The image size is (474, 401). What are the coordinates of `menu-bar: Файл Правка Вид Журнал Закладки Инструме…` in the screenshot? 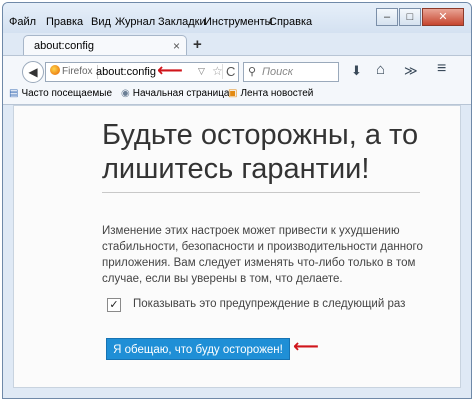 It's located at (237, 18).